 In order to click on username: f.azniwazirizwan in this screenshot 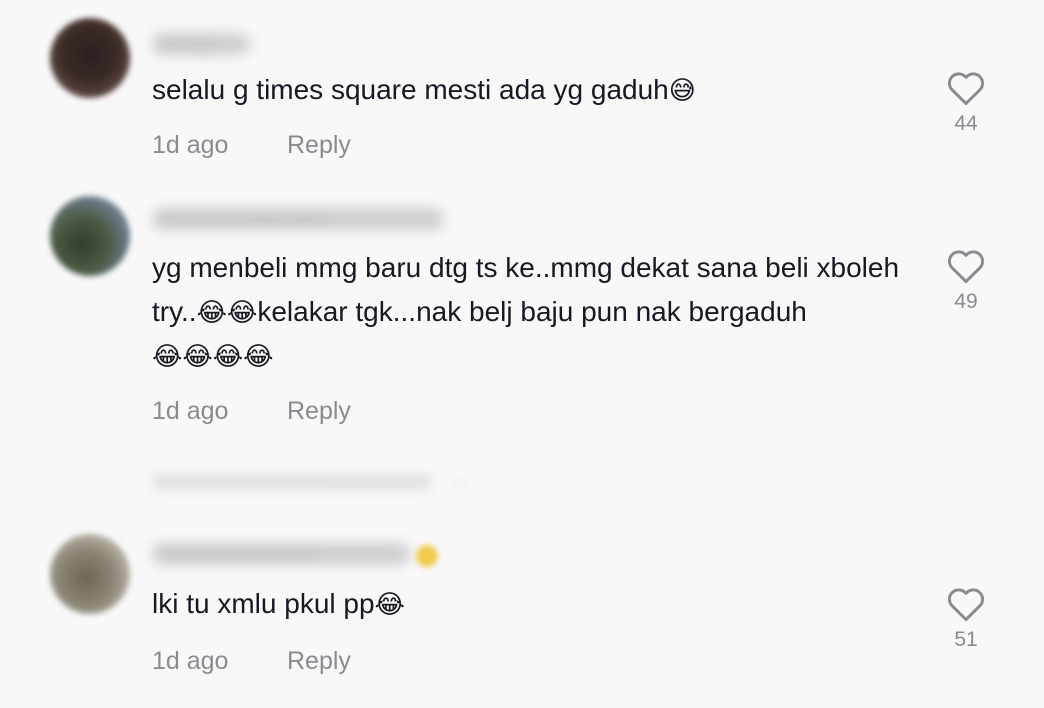, I will do `click(281, 554)`.